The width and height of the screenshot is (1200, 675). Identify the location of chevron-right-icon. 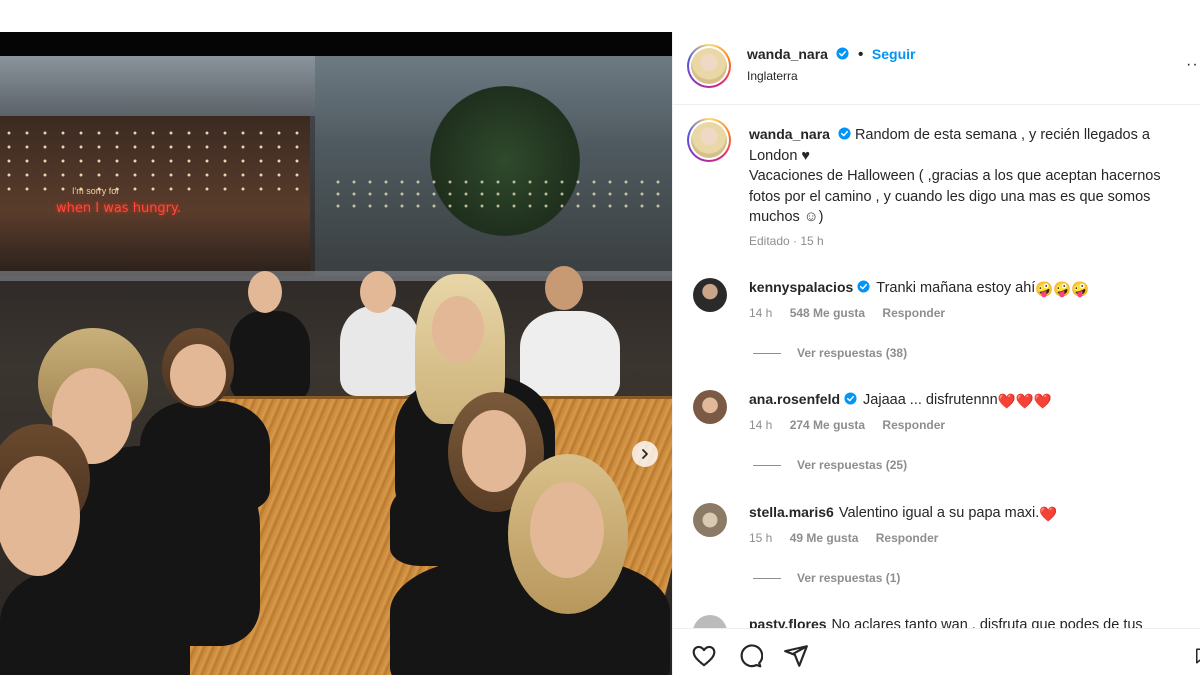
(645, 454).